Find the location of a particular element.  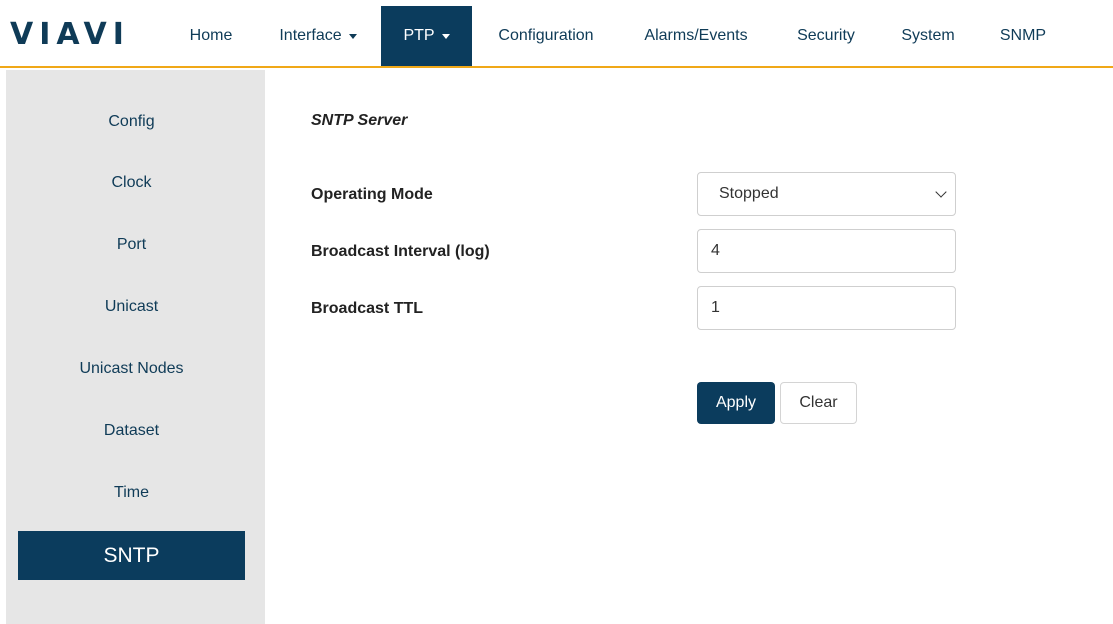

broadcast-interval-value: 4 is located at coordinates (715, 250).